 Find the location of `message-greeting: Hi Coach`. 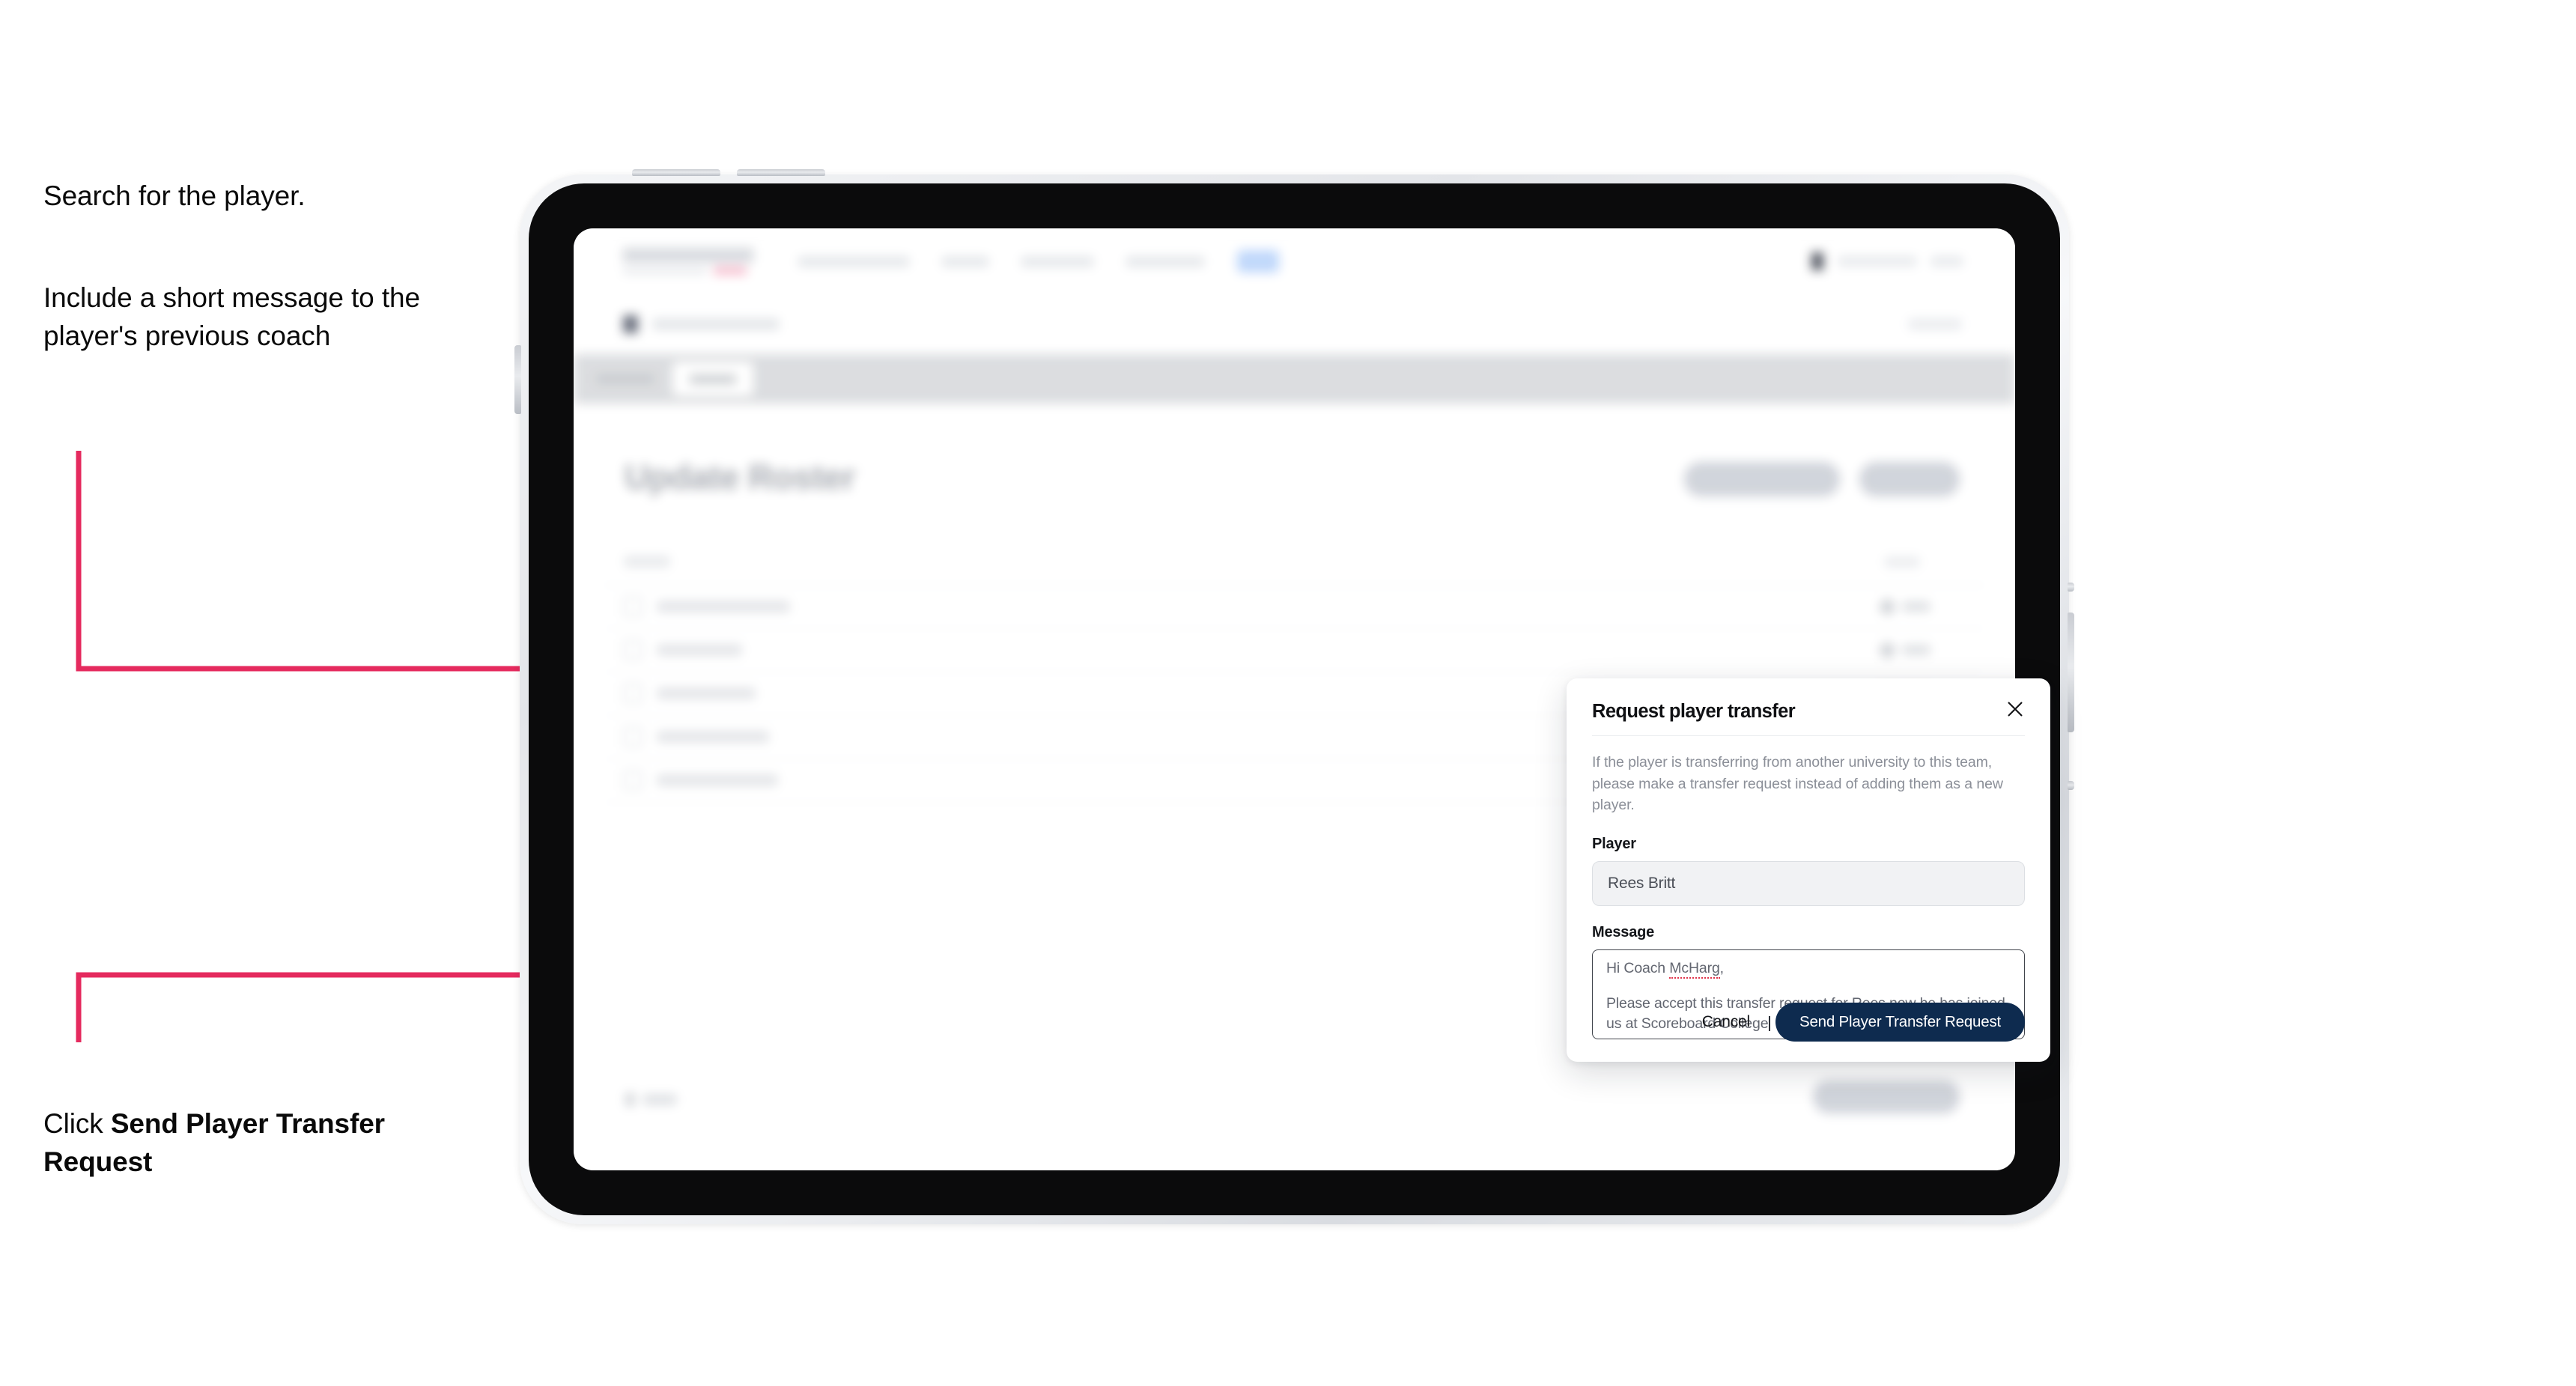

message-greeting: Hi Coach is located at coordinates (1638, 969).